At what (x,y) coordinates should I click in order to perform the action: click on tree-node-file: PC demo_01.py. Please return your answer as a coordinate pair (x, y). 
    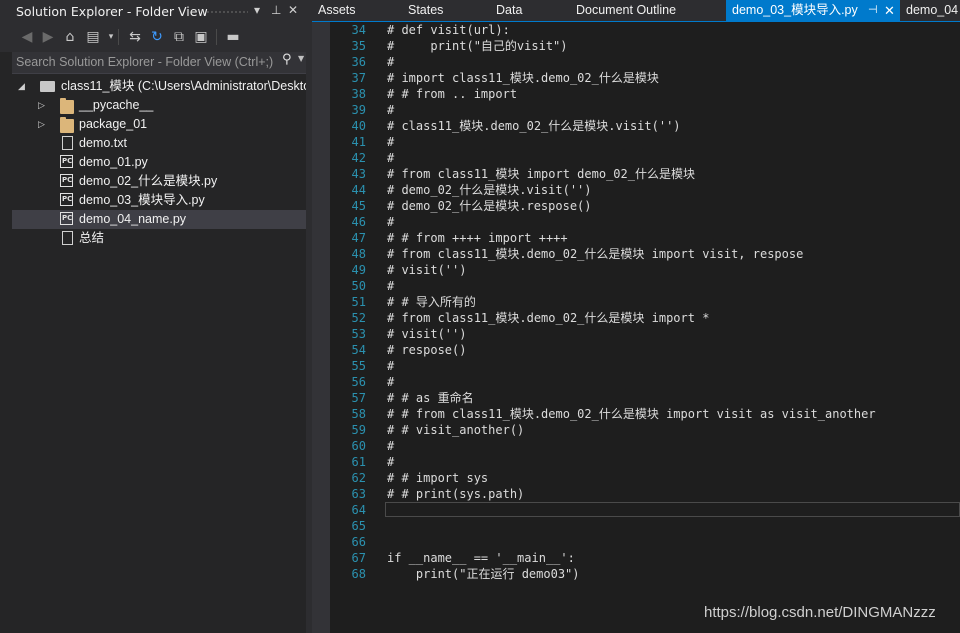
    Looking at the image, I should click on (159, 162).